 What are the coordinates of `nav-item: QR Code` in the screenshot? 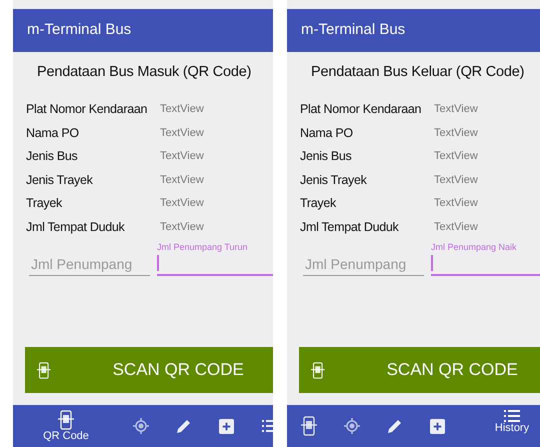 It's located at (66, 426).